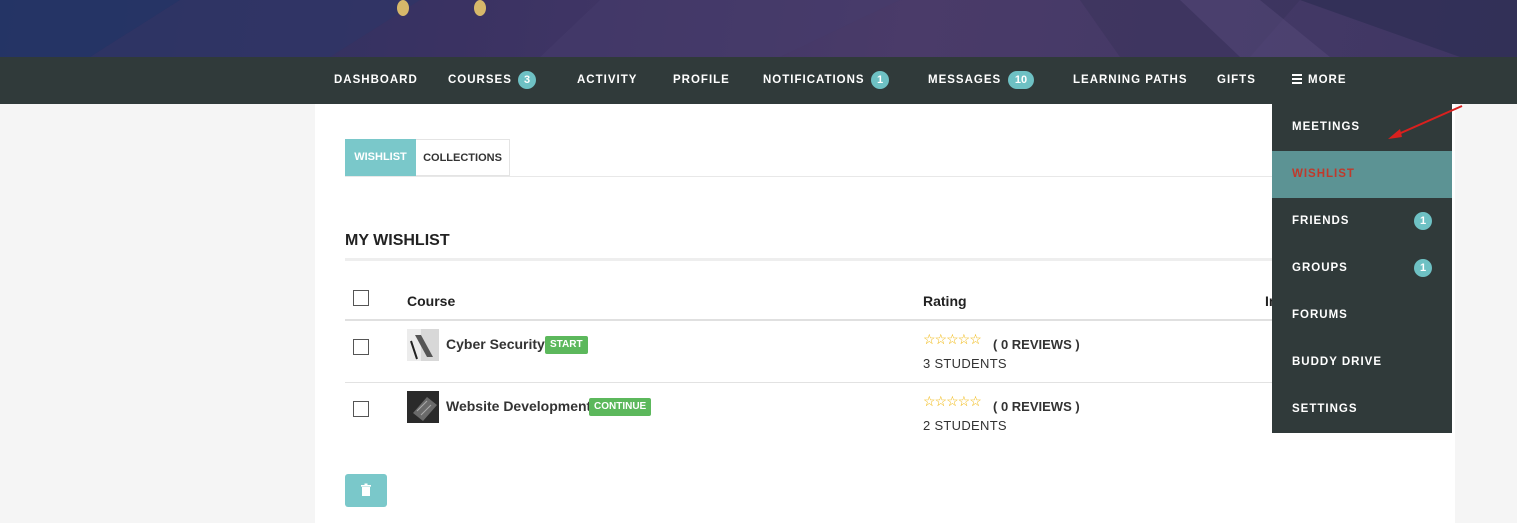 The height and width of the screenshot is (523, 1517). I want to click on menu-item-friends: FRIENDS 1, so click(1362, 221).